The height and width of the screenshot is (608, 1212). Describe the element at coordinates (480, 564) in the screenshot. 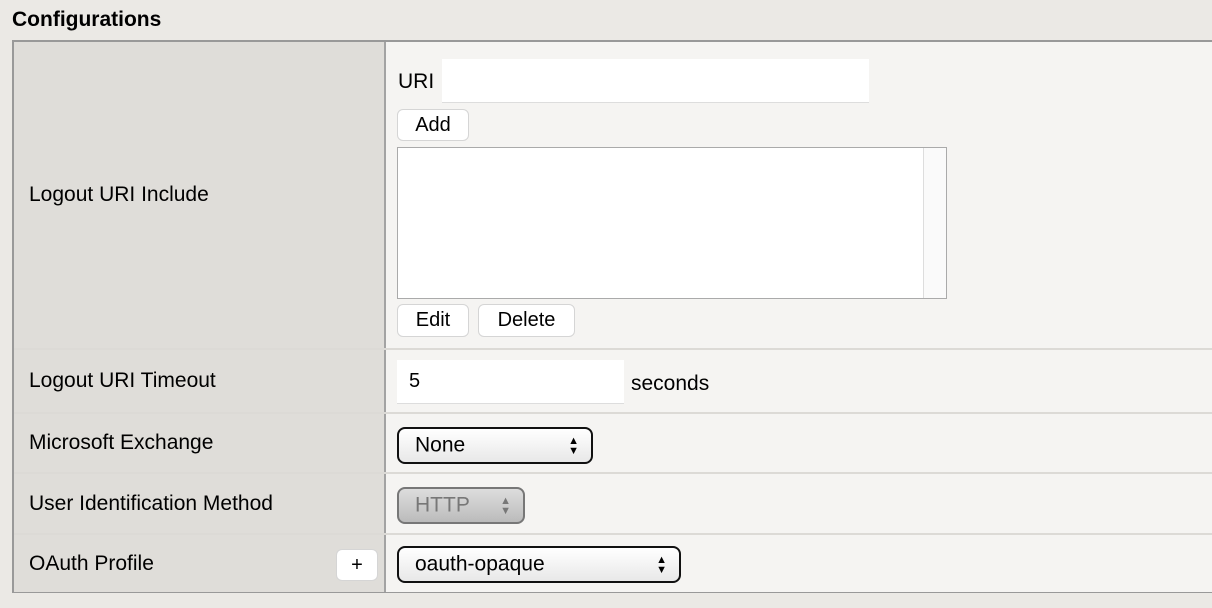

I see `selected-value: oauth-opaque` at that location.